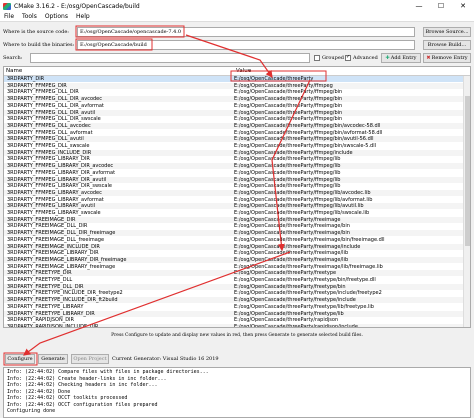 This screenshot has height=418, width=474. I want to click on cache-entry-value: E:/osg/OpenCascade/threeParty/freetype, so click(352, 273).